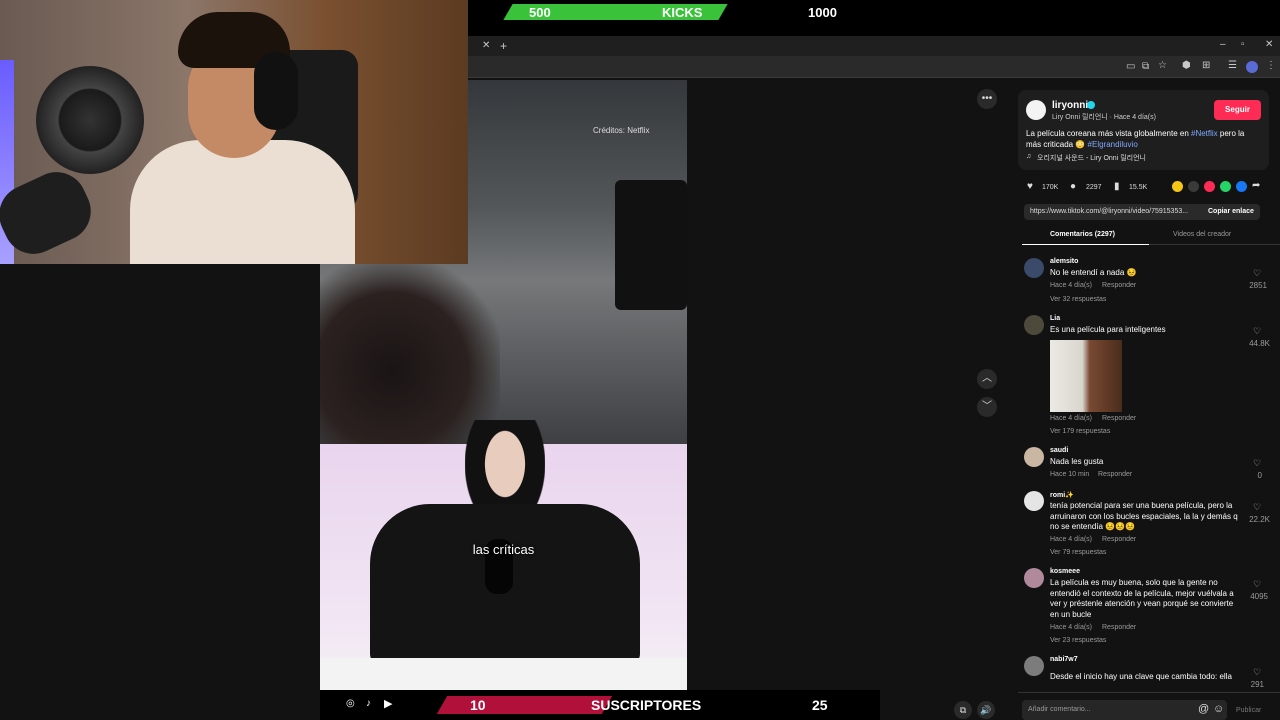  What do you see at coordinates (1070, 474) in the screenshot?
I see `comment-time: Hace 10 min` at bounding box center [1070, 474].